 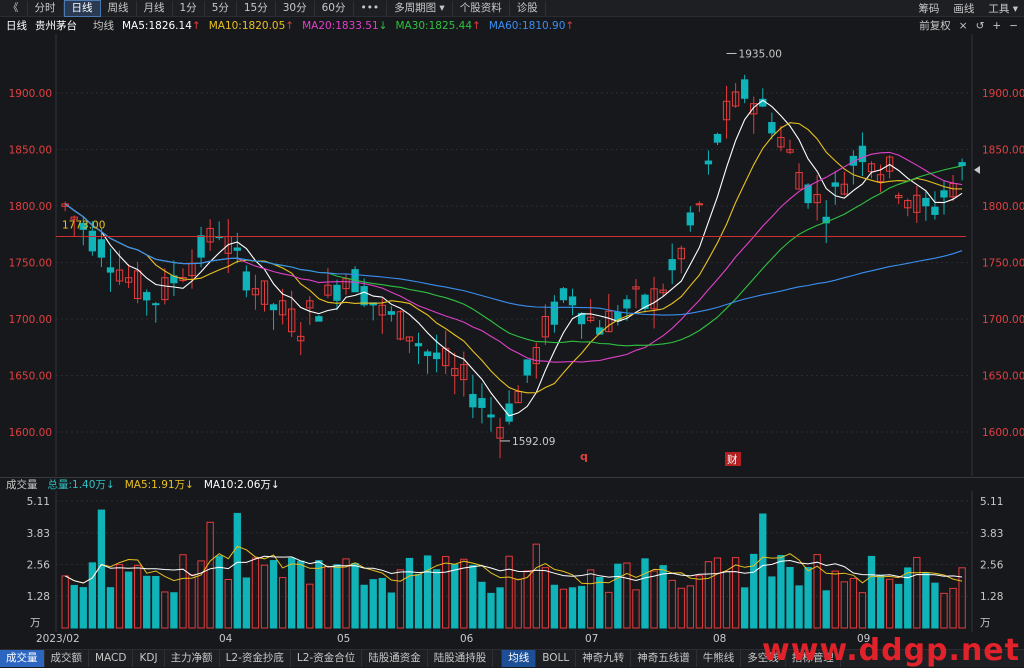 What do you see at coordinates (528, 8) in the screenshot?
I see `diagnose-button: 诊股` at bounding box center [528, 8].